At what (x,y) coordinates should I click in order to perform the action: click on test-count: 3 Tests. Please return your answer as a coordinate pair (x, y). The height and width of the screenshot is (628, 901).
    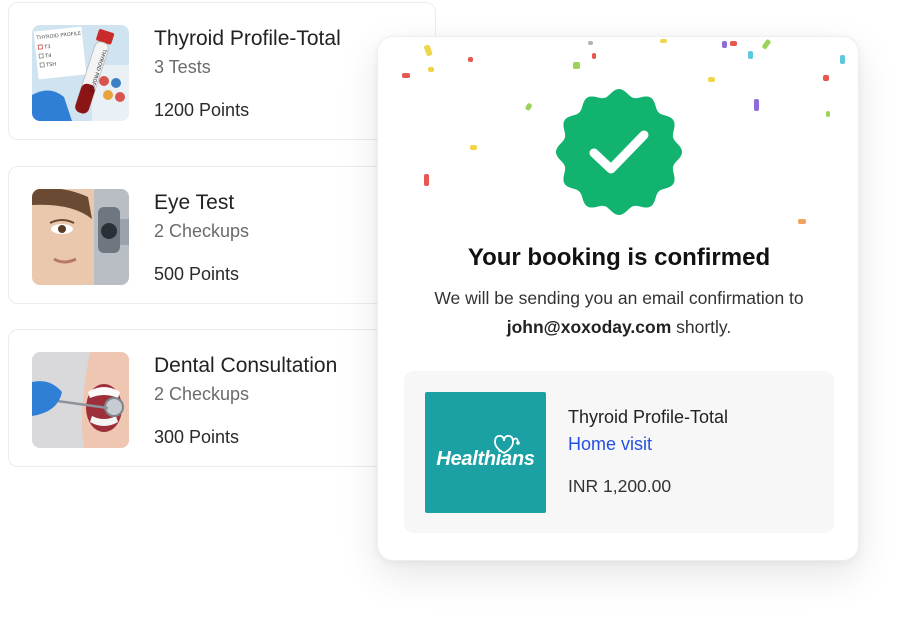
    Looking at the image, I should click on (182, 67).